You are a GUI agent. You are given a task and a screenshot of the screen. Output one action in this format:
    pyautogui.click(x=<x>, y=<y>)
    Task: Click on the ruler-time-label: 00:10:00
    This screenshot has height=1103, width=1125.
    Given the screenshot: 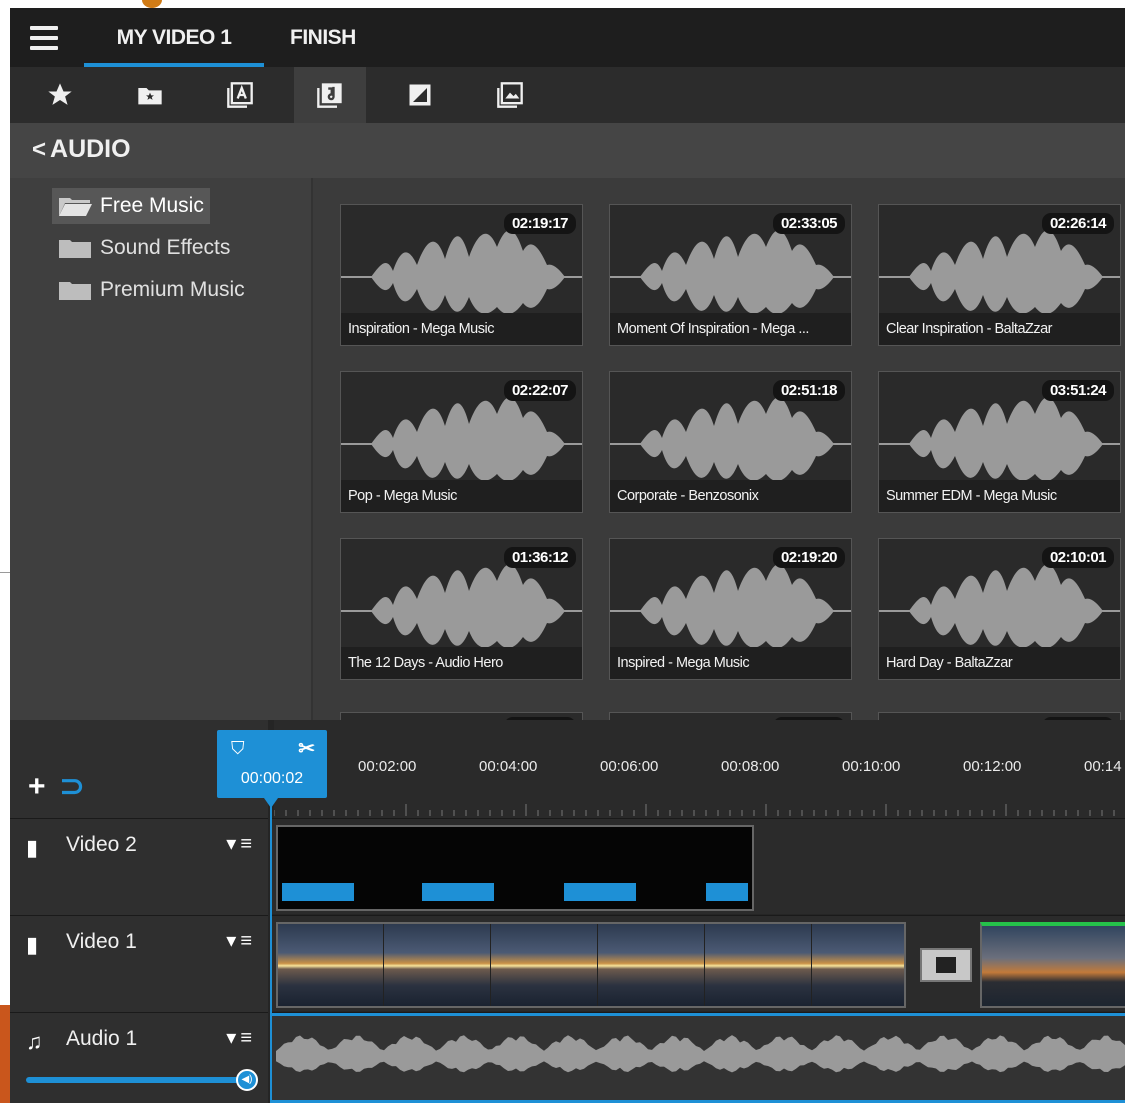 What is the action you would take?
    pyautogui.click(x=871, y=766)
    